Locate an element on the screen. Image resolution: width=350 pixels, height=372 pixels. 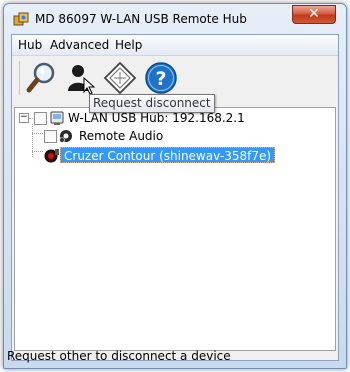
root-label: W-LAN USB Hub: 192.168.2.1 is located at coordinates (156, 118).